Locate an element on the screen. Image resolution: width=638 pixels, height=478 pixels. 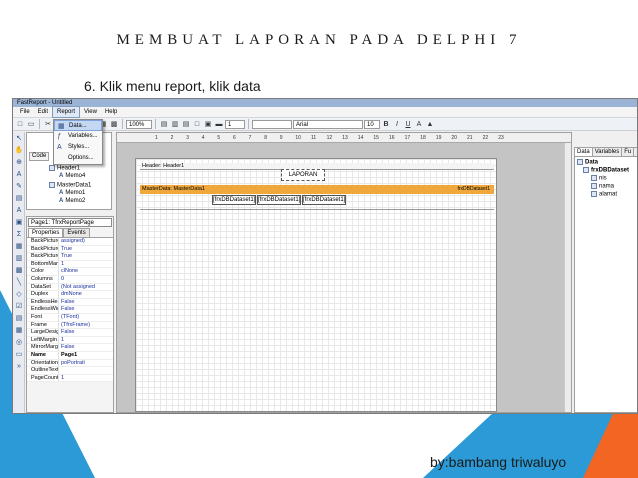
underline-button: U is located at coordinates (408, 124).